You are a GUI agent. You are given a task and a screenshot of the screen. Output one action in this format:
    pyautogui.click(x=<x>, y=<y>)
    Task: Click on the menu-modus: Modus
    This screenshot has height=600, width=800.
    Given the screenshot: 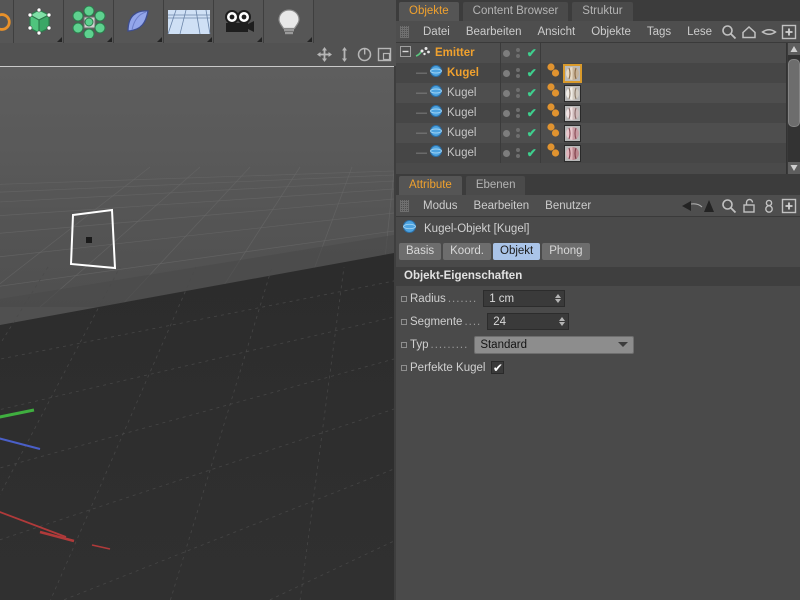 What is the action you would take?
    pyautogui.click(x=440, y=206)
    